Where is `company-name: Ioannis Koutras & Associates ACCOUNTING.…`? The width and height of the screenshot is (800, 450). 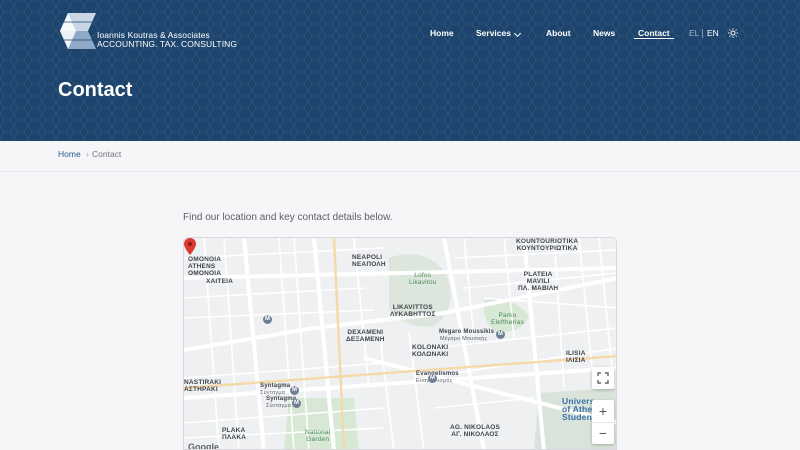 company-name: Ioannis Koutras & Associates ACCOUNTING.… is located at coordinates (167, 40).